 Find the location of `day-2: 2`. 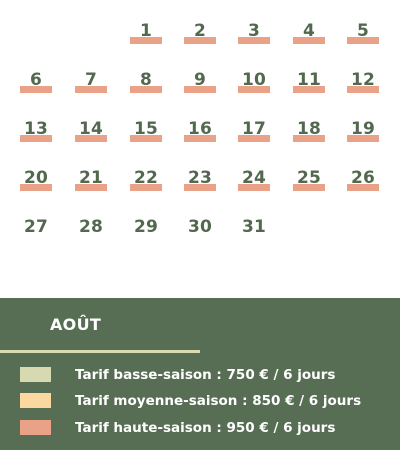

day-2: 2 is located at coordinates (200, 34).